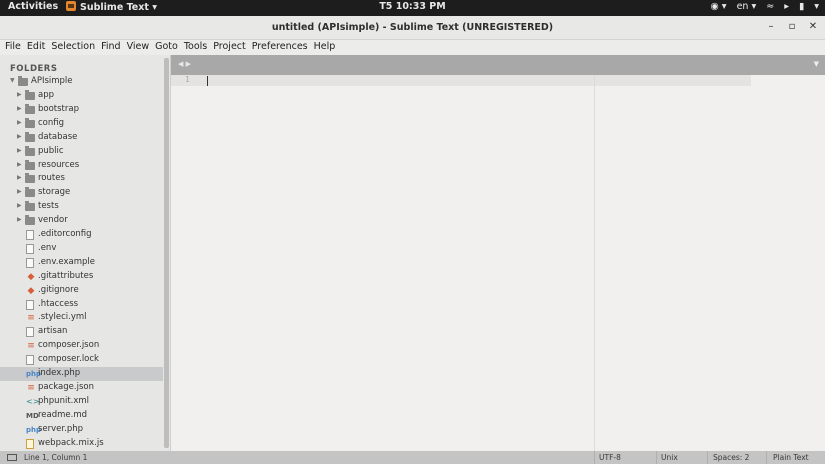  What do you see at coordinates (207, 81) in the screenshot?
I see `text-cursor` at bounding box center [207, 81].